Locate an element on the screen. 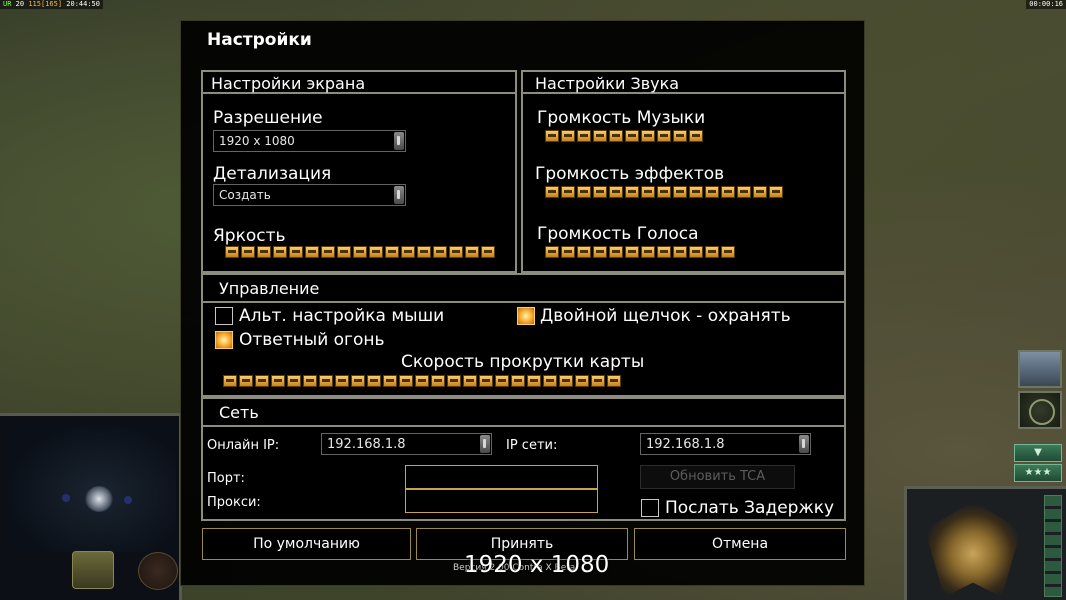 The width and height of the screenshot is (1066, 600). lan-ip-dropdown: 192.168.1.8 is located at coordinates (725, 444).